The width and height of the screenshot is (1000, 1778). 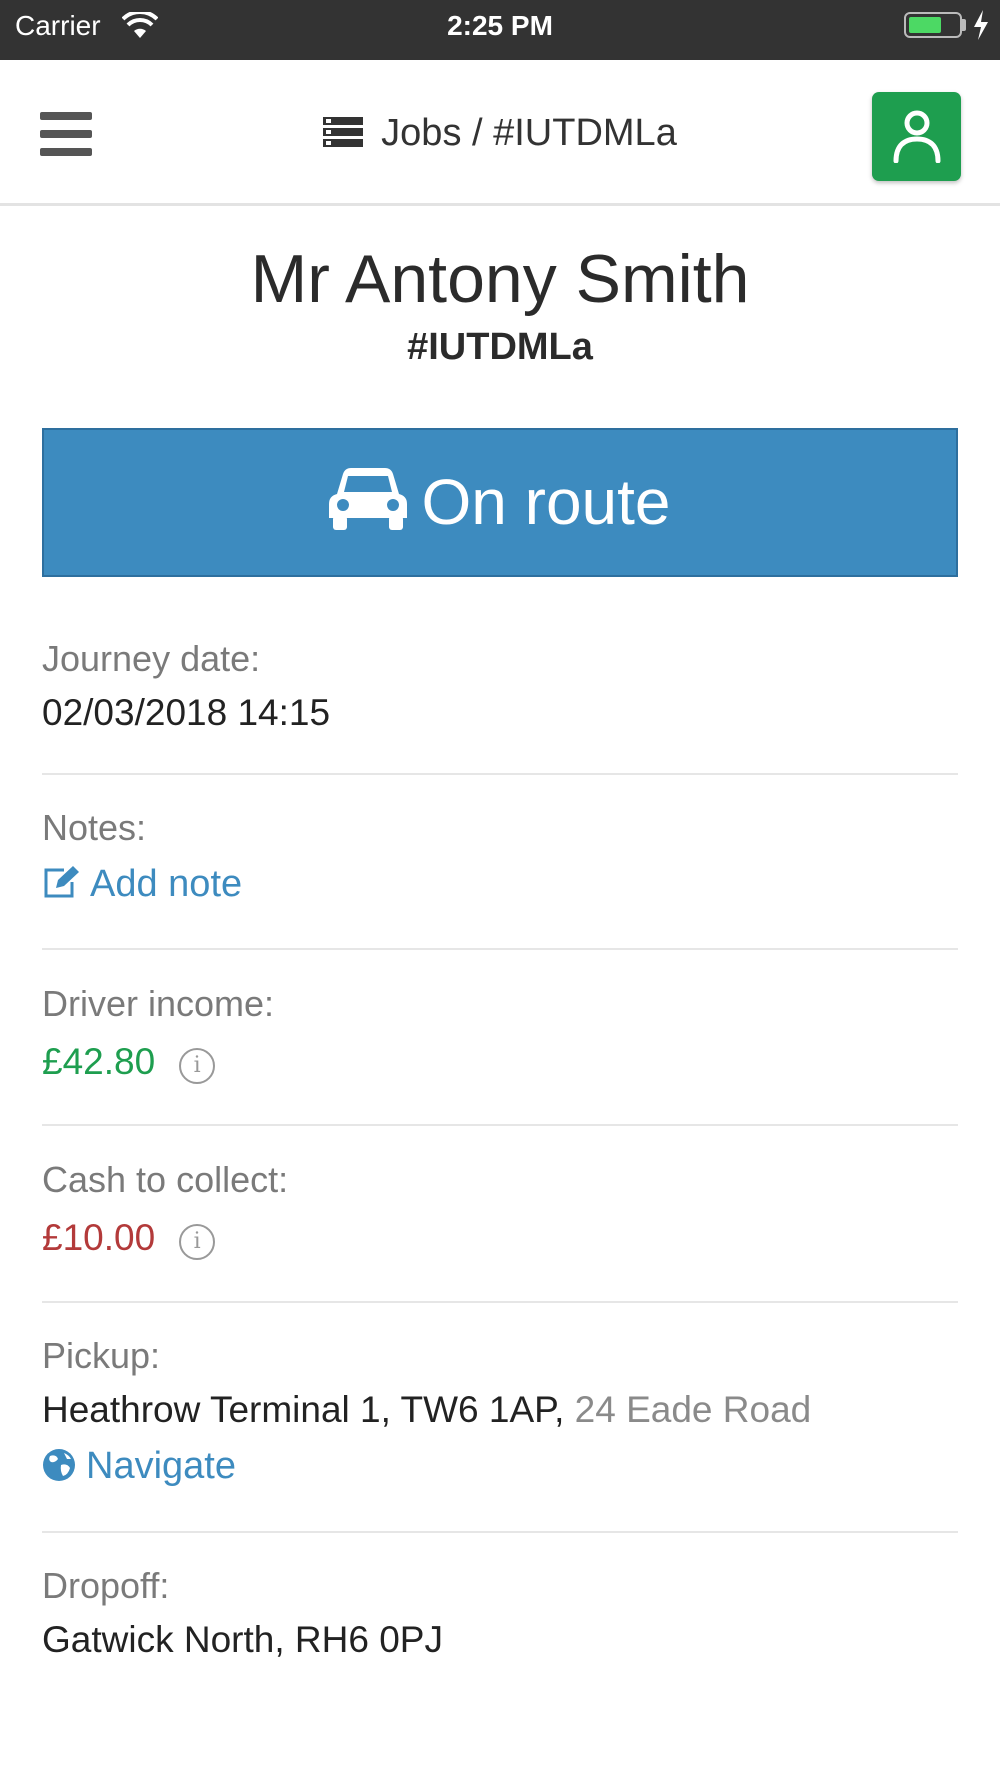 I want to click on dropoff-field: Dropoff: Gatwick North, RH6 0PJ, so click(x=500, y=1613).